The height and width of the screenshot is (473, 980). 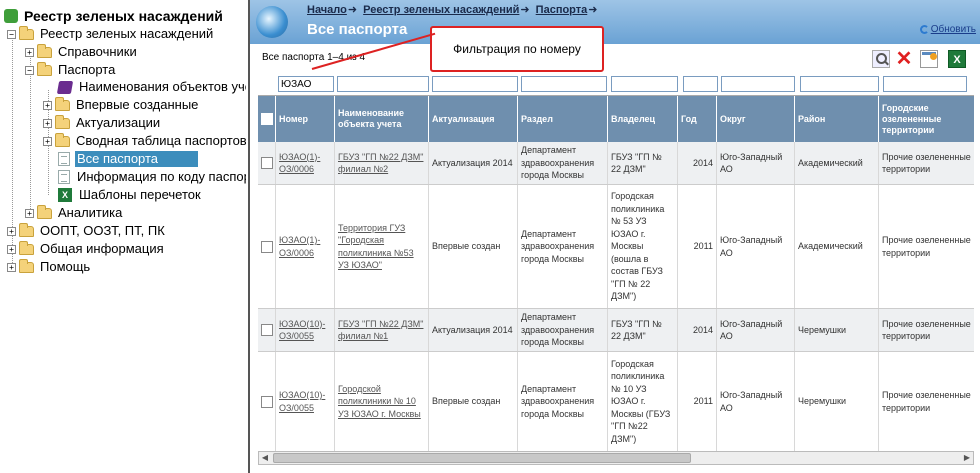 I want to click on name-link: ГБУЗ "ГП №22 ДЗМ" филиал №2, so click(x=381, y=163).